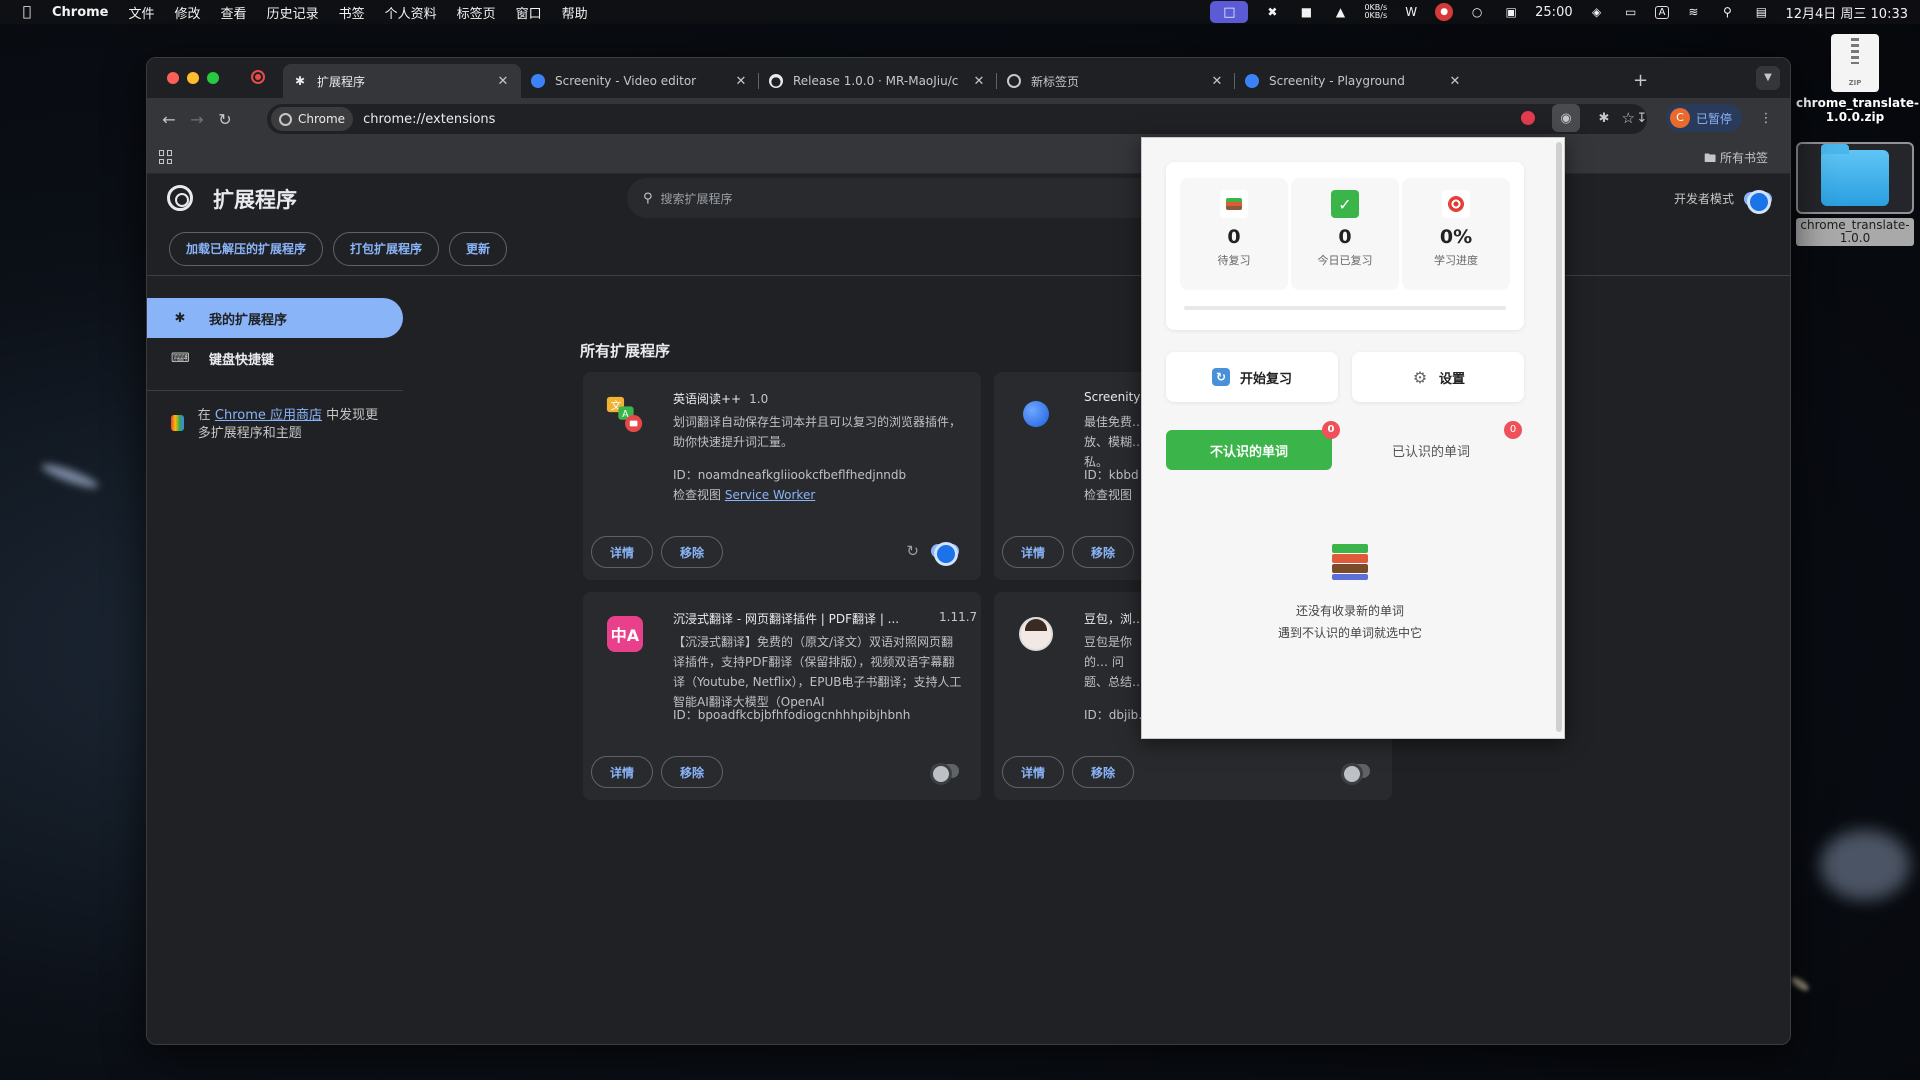  What do you see at coordinates (1253, 445) in the screenshot?
I see `tab-unknown-words: 不认识的单词 0` at bounding box center [1253, 445].